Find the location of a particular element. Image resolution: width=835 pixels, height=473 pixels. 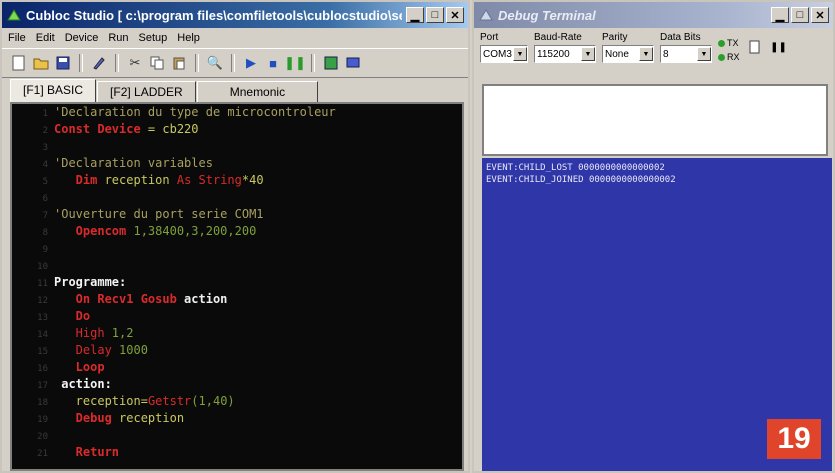

code-line: 16 Loop is located at coordinates (237, 367).